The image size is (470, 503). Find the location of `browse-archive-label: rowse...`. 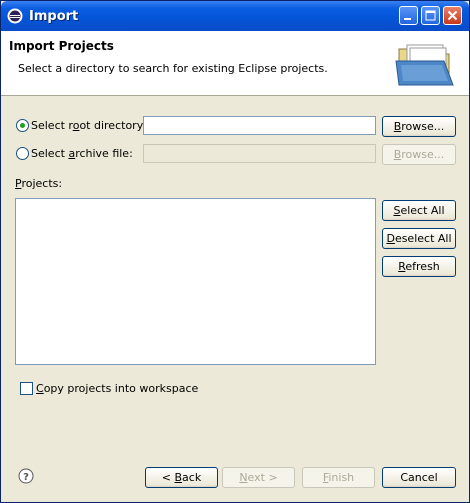

browse-archive-label: rowse... is located at coordinates (423, 154).